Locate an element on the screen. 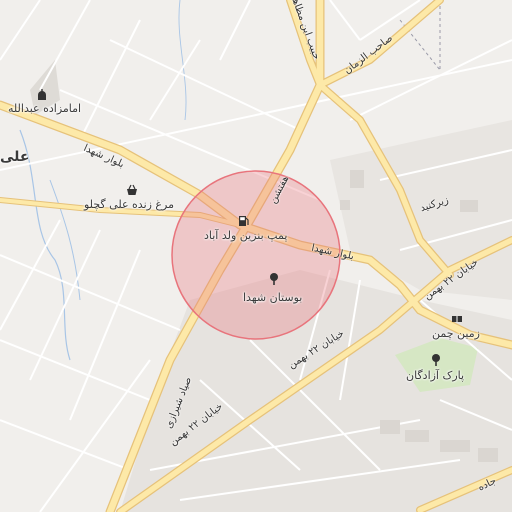  place-label-edge: علی is located at coordinates (15, 157).